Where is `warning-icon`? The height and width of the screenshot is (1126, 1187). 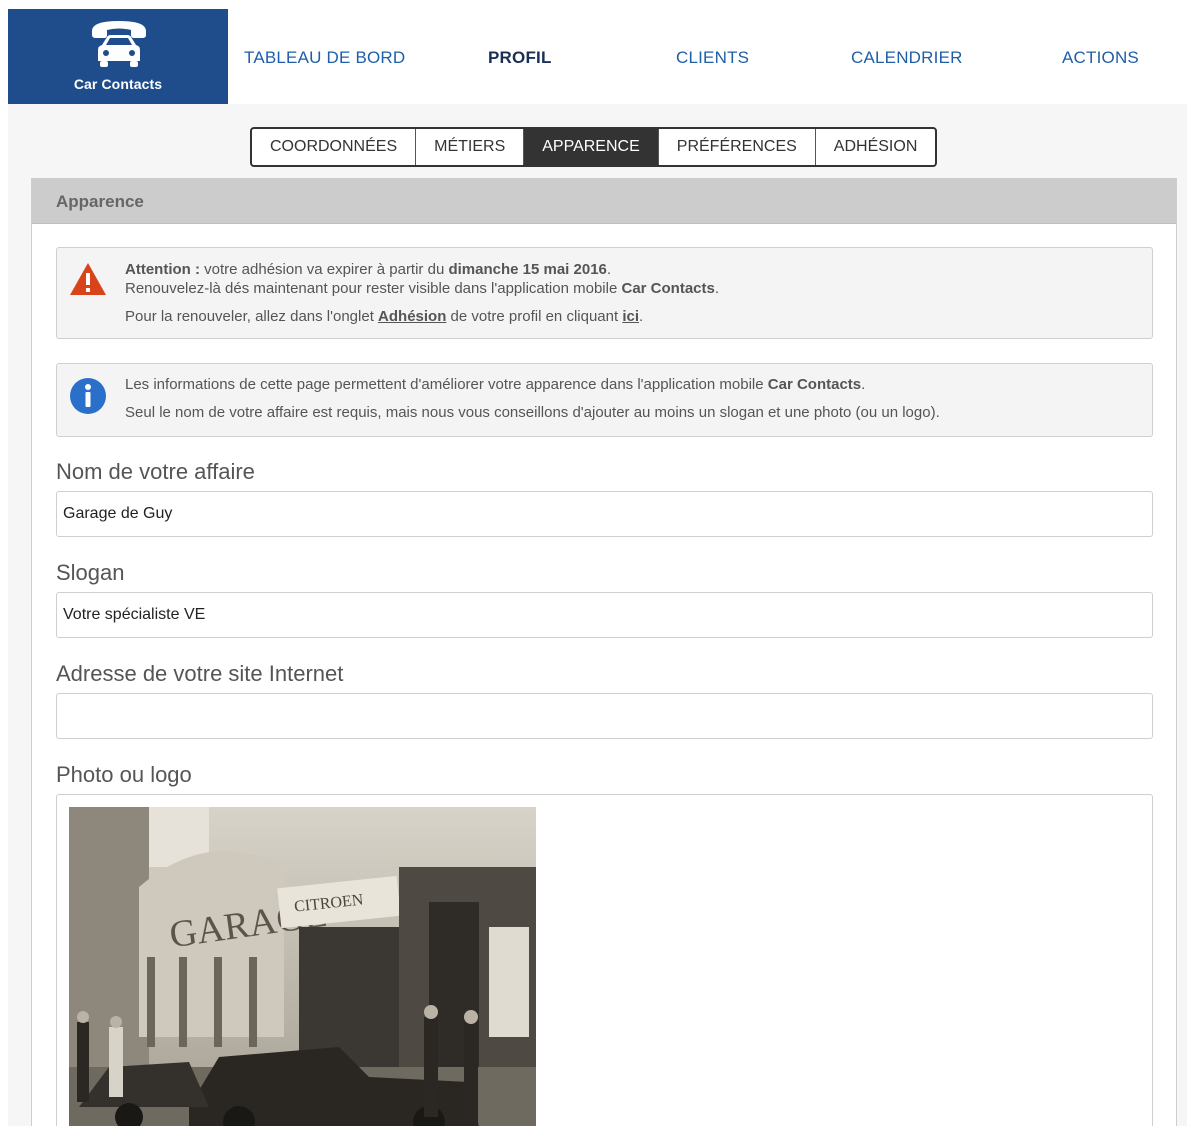 warning-icon is located at coordinates (88, 279).